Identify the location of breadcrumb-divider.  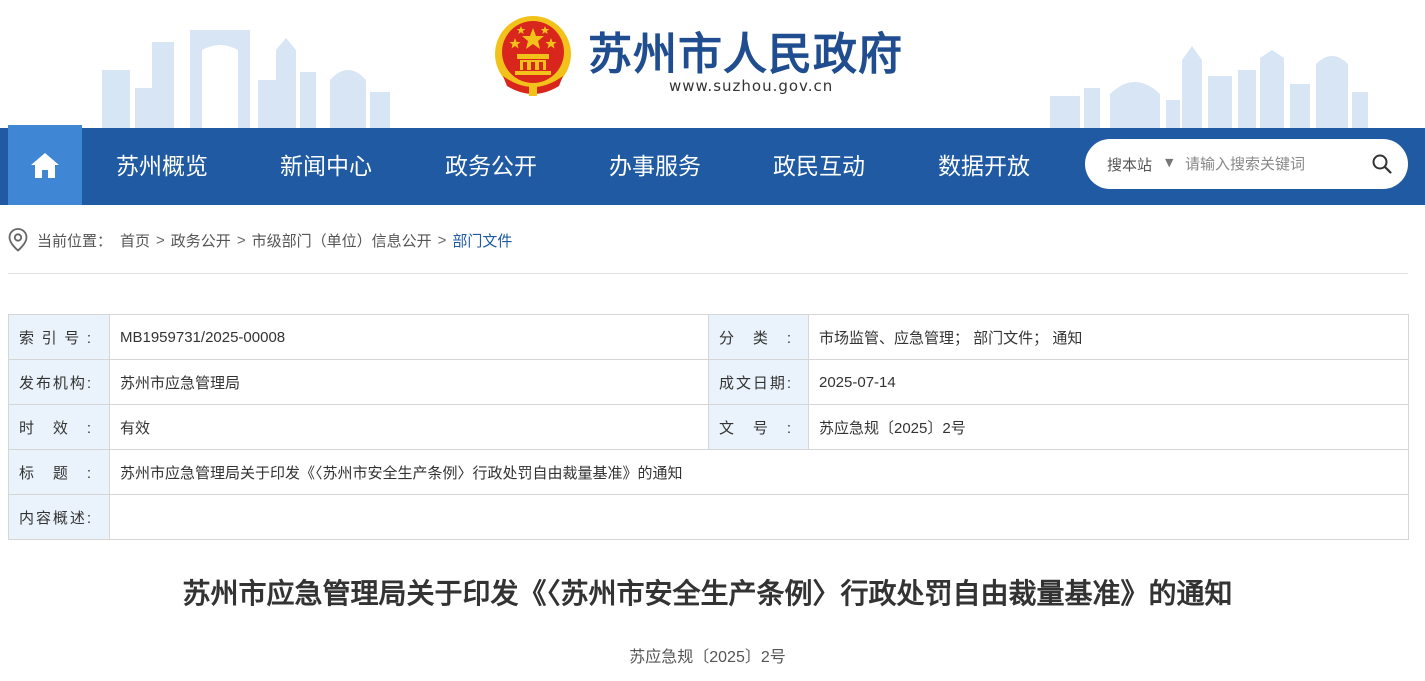
(708, 273).